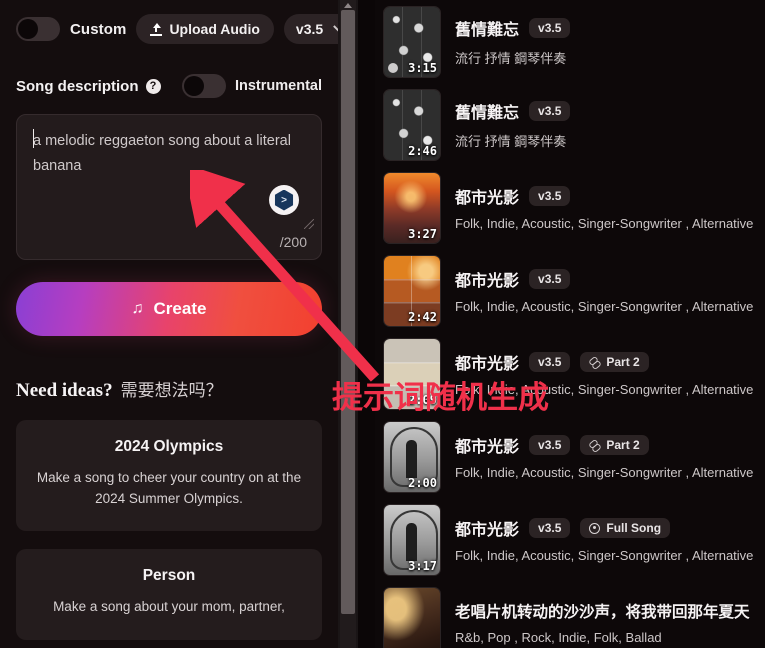 This screenshot has height=648, width=765. Describe the element at coordinates (422, 482) in the screenshot. I see `song-duration: 2:00` at that location.